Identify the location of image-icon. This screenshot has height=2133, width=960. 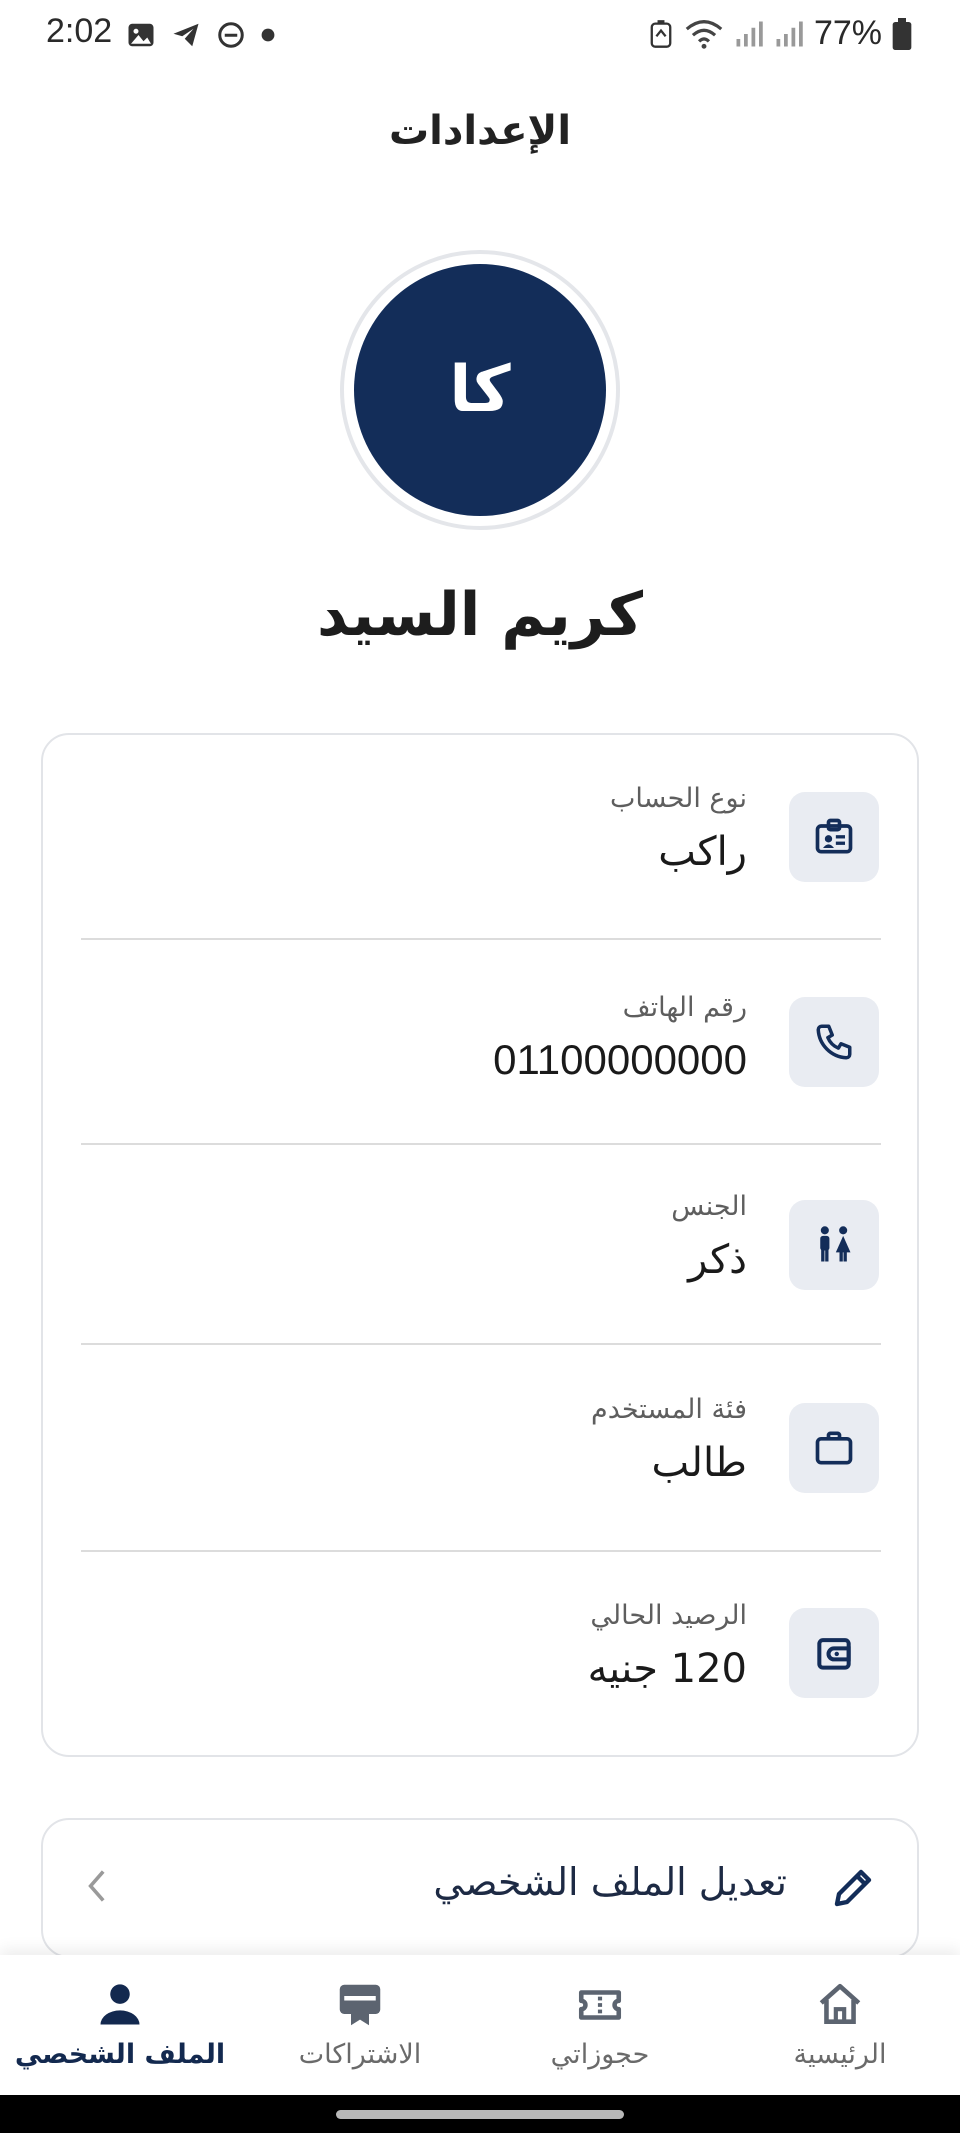
(141, 35).